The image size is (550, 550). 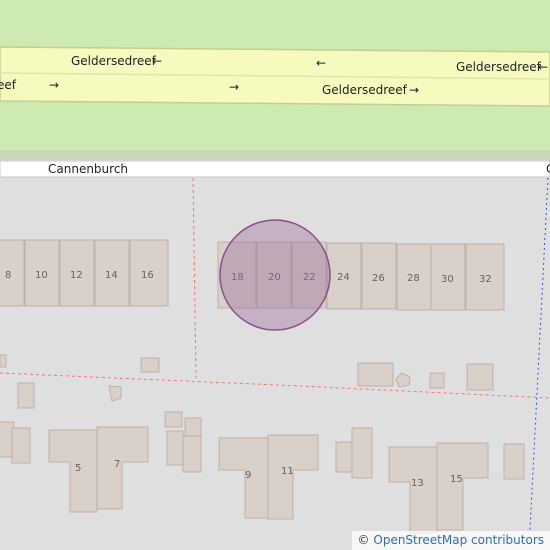 What do you see at coordinates (111, 275) in the screenshot?
I see `house-number: 14` at bounding box center [111, 275].